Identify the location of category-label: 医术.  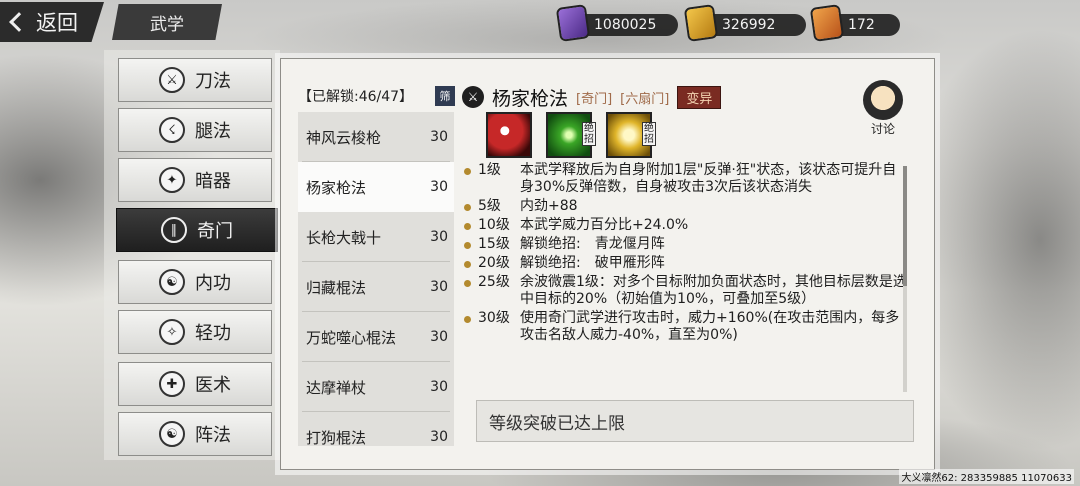
(213, 385).